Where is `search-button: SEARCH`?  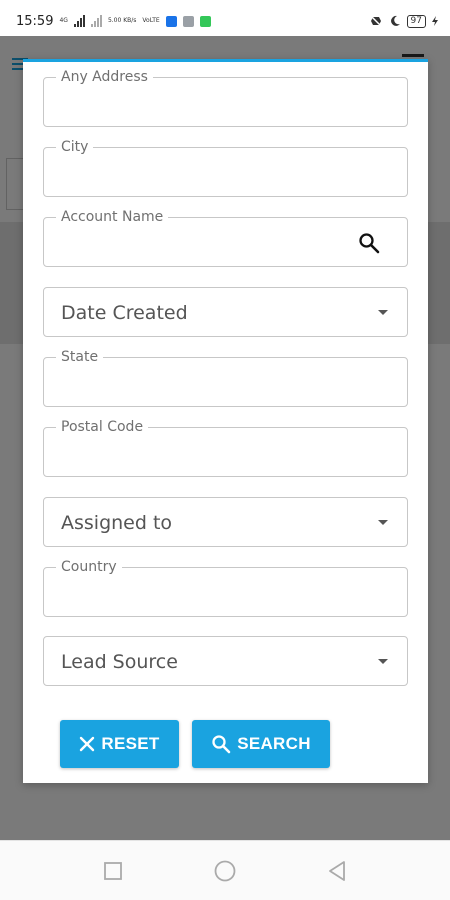 search-button: SEARCH is located at coordinates (261, 744).